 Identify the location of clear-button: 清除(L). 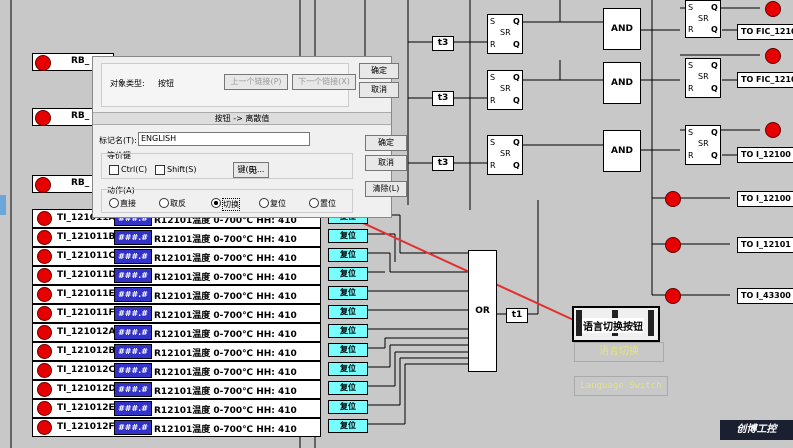
(386, 189).